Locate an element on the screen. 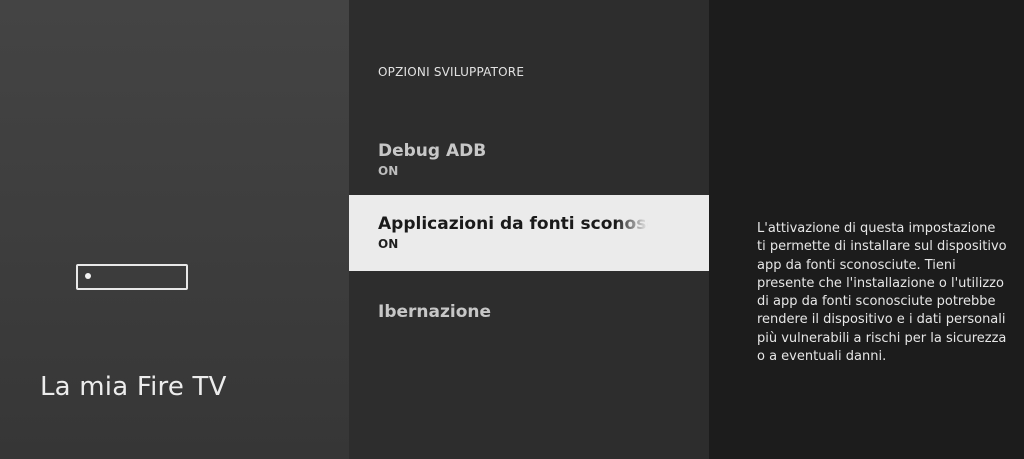 This screenshot has height=459, width=1024. menu-item-debug-adb: Debug ADB ON is located at coordinates (529, 167).